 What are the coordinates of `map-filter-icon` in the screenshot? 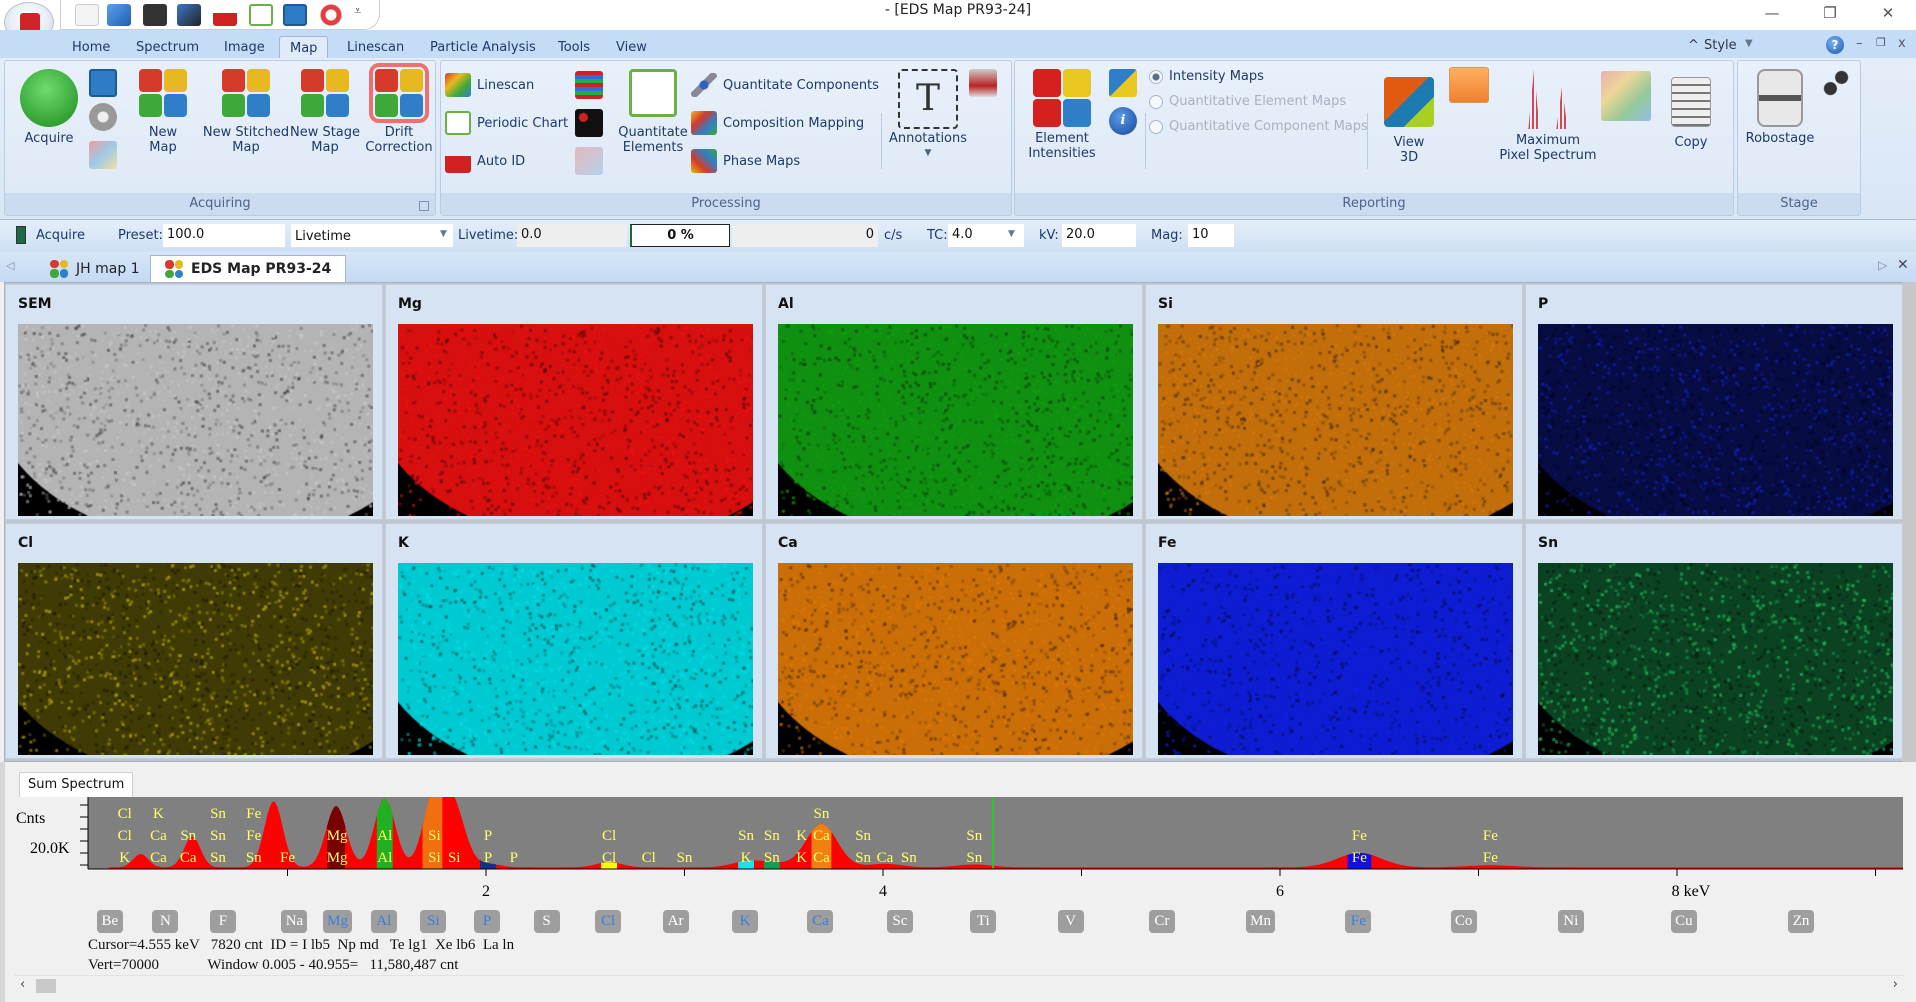 It's located at (589, 161).